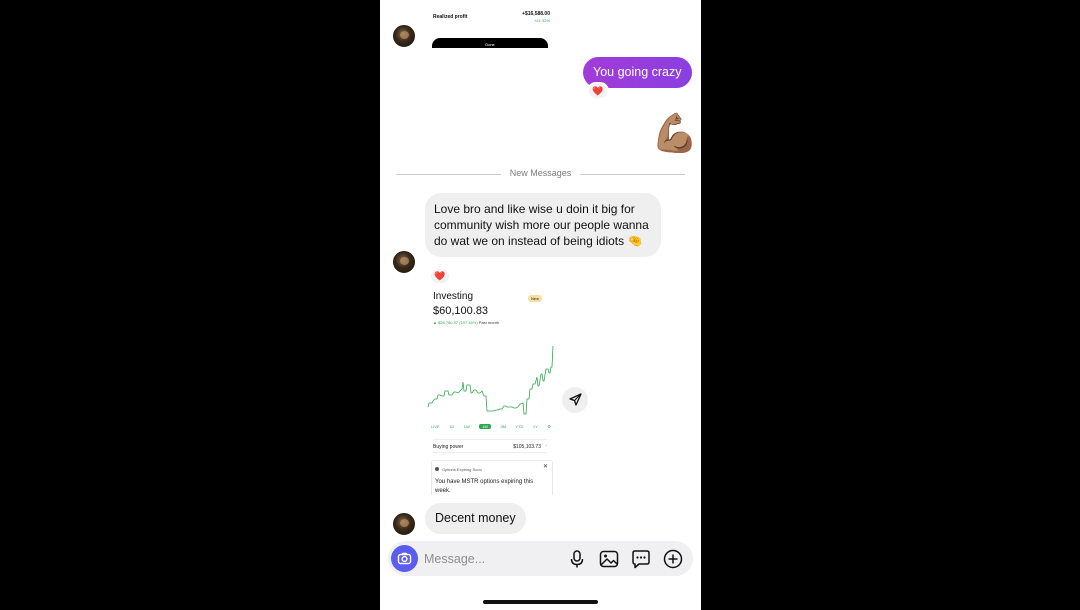  I want to click on gallery-button, so click(609, 559).